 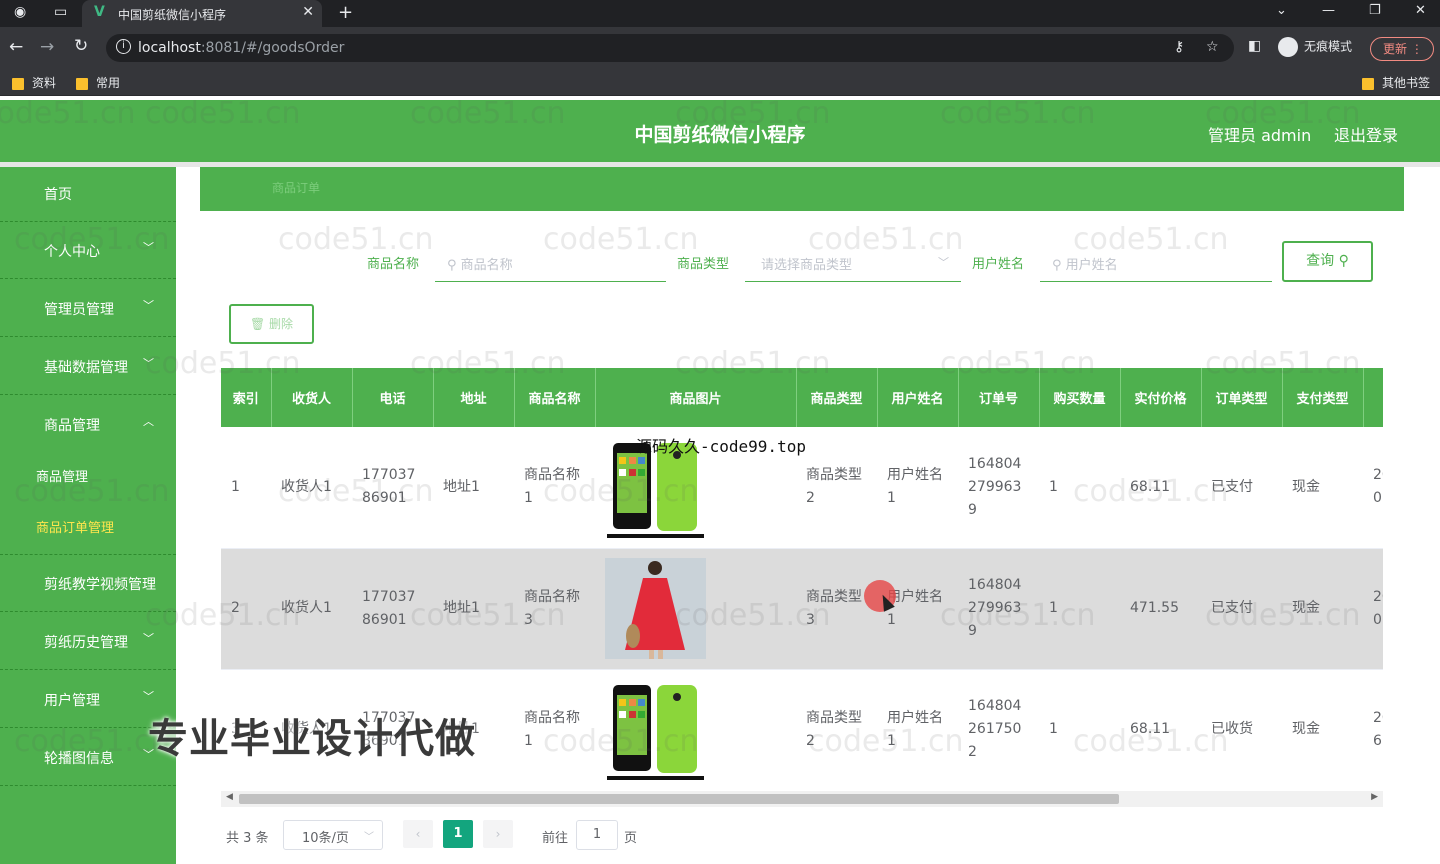 What do you see at coordinates (679, 799) in the screenshot?
I see `scrollbar-thumb` at bounding box center [679, 799].